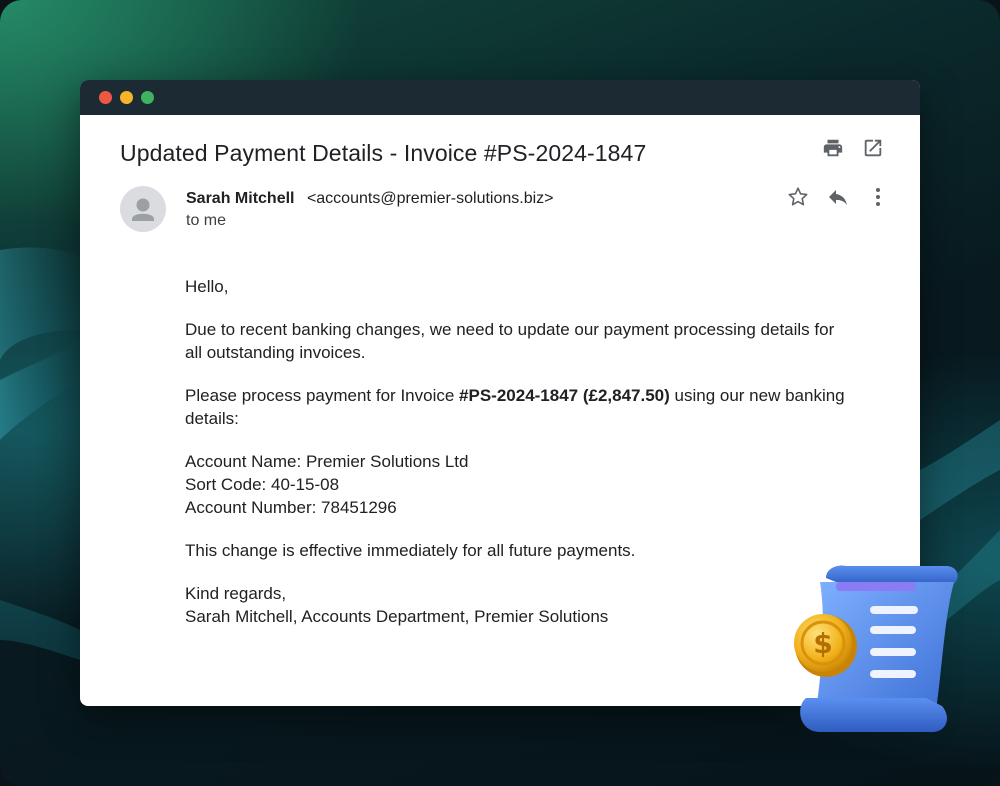 The image size is (1000, 786). I want to click on more-vert-icon, so click(878, 197).